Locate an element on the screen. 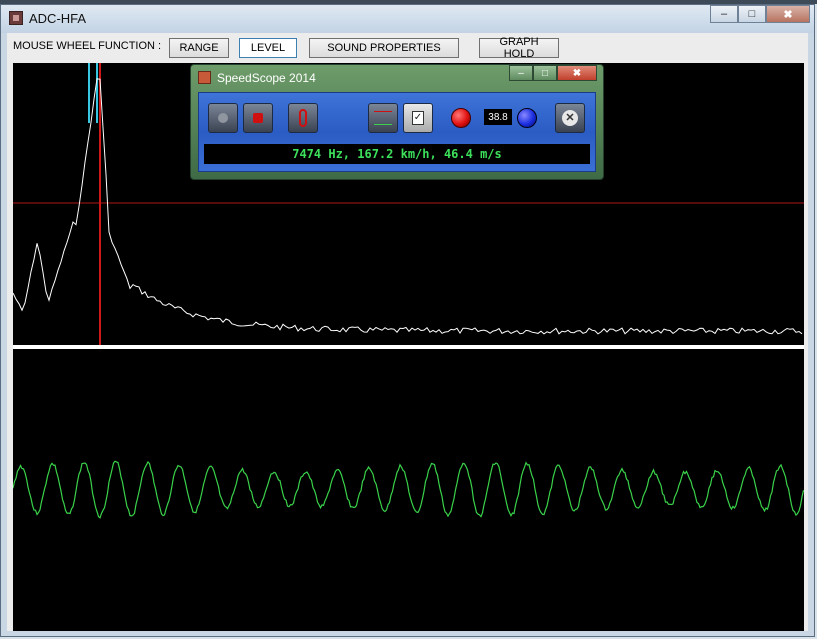 The width and height of the screenshot is (817, 639). pause-button is located at coordinates (303, 118).